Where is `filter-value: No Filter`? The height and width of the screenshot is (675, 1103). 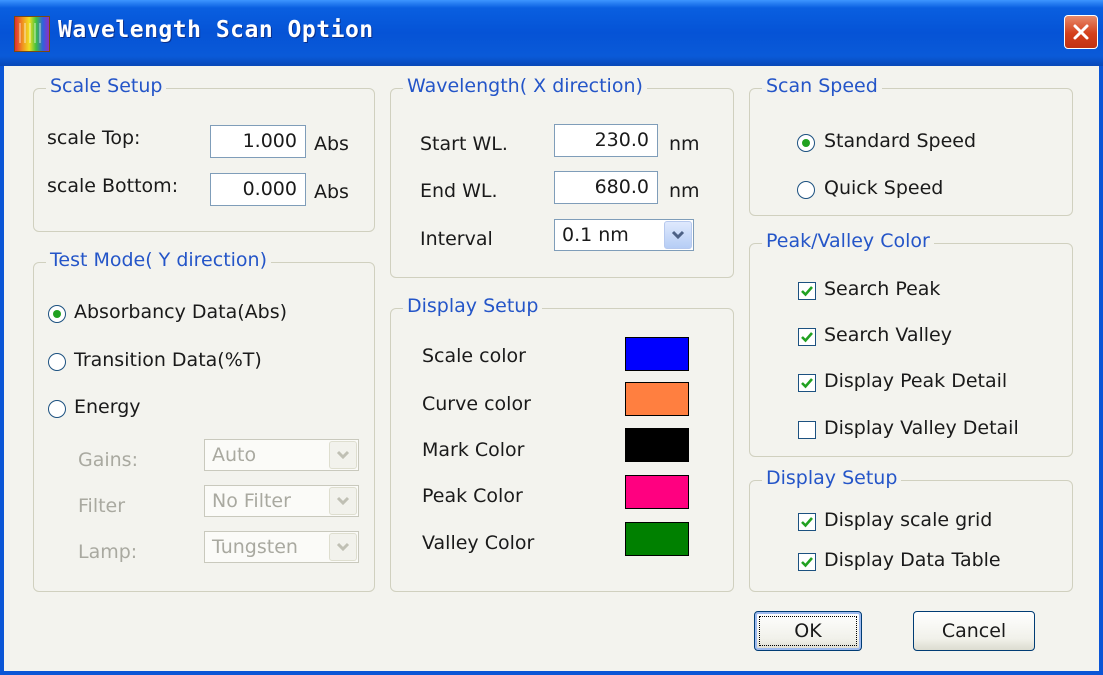
filter-value: No Filter is located at coordinates (251, 501).